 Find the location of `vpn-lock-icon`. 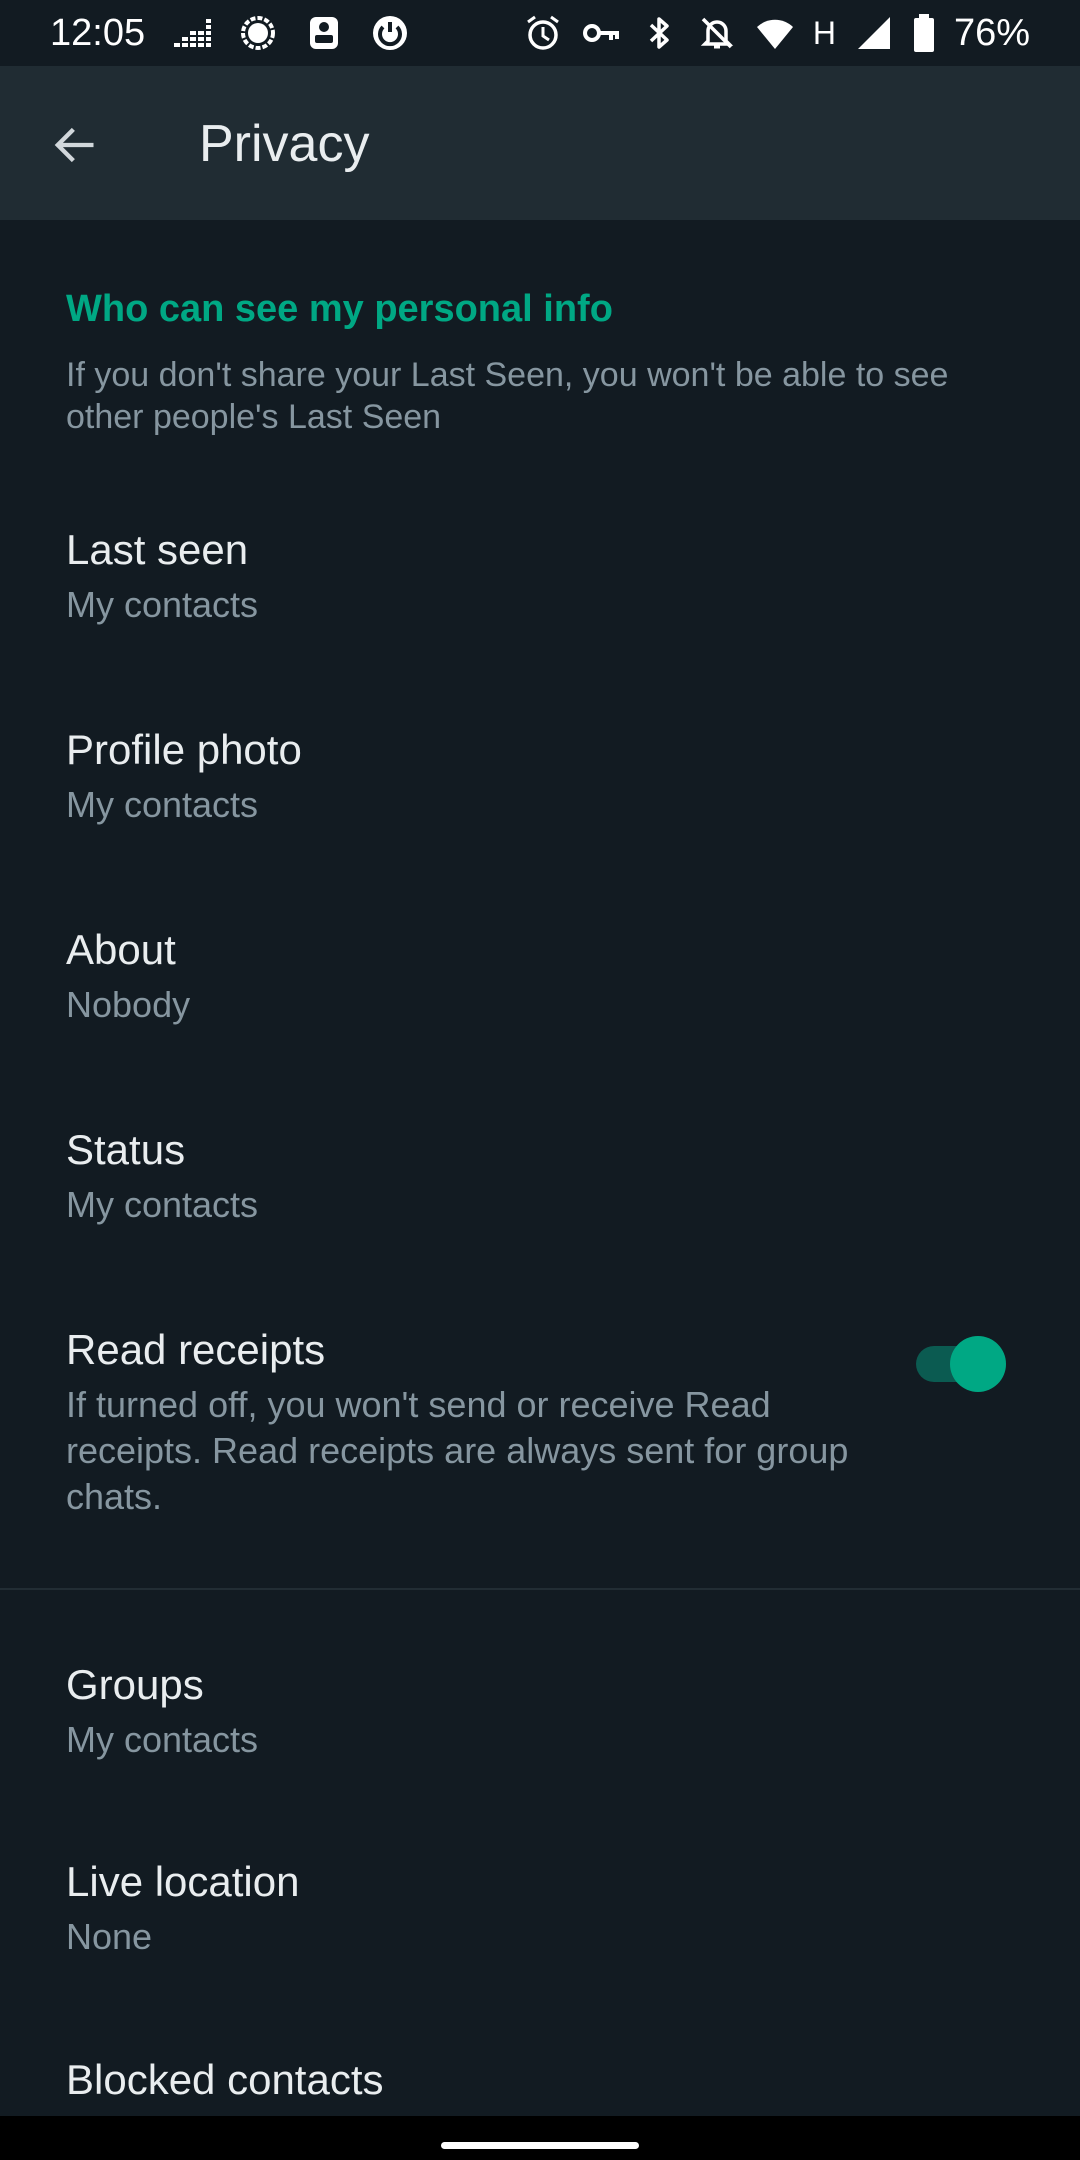

vpn-lock-icon is located at coordinates (324, 33).